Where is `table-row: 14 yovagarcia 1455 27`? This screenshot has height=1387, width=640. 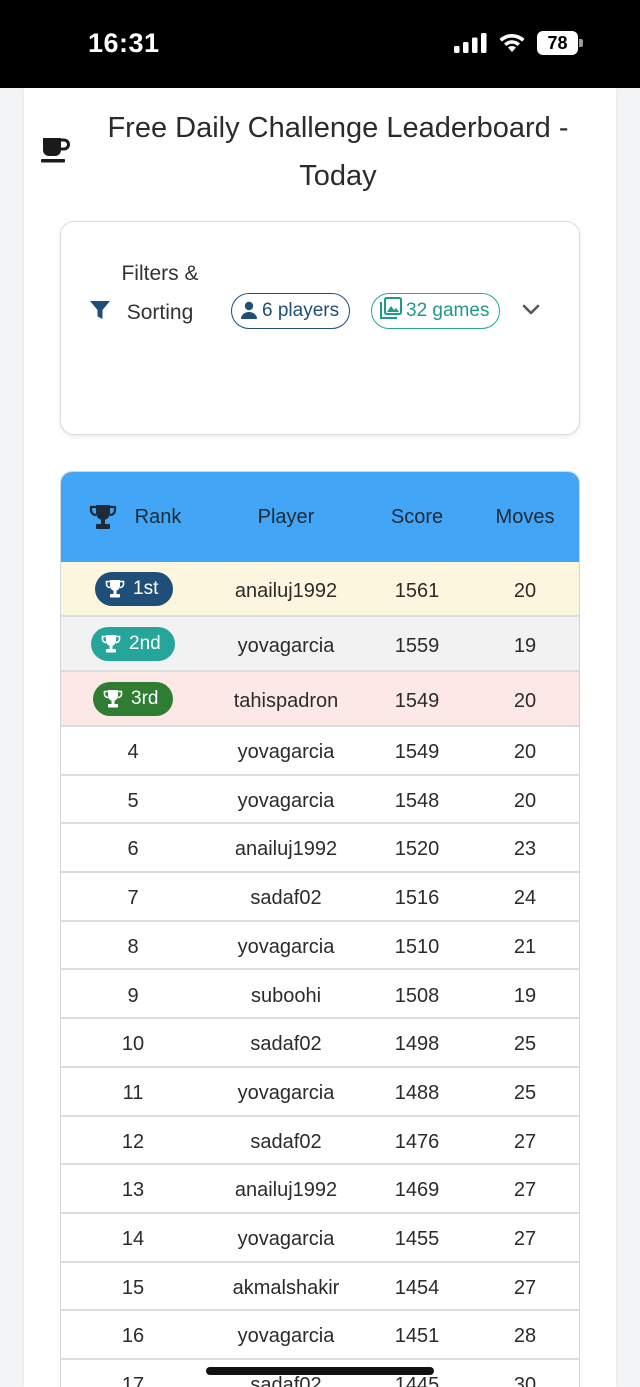
table-row: 14 yovagarcia 1455 27 is located at coordinates (320, 1238).